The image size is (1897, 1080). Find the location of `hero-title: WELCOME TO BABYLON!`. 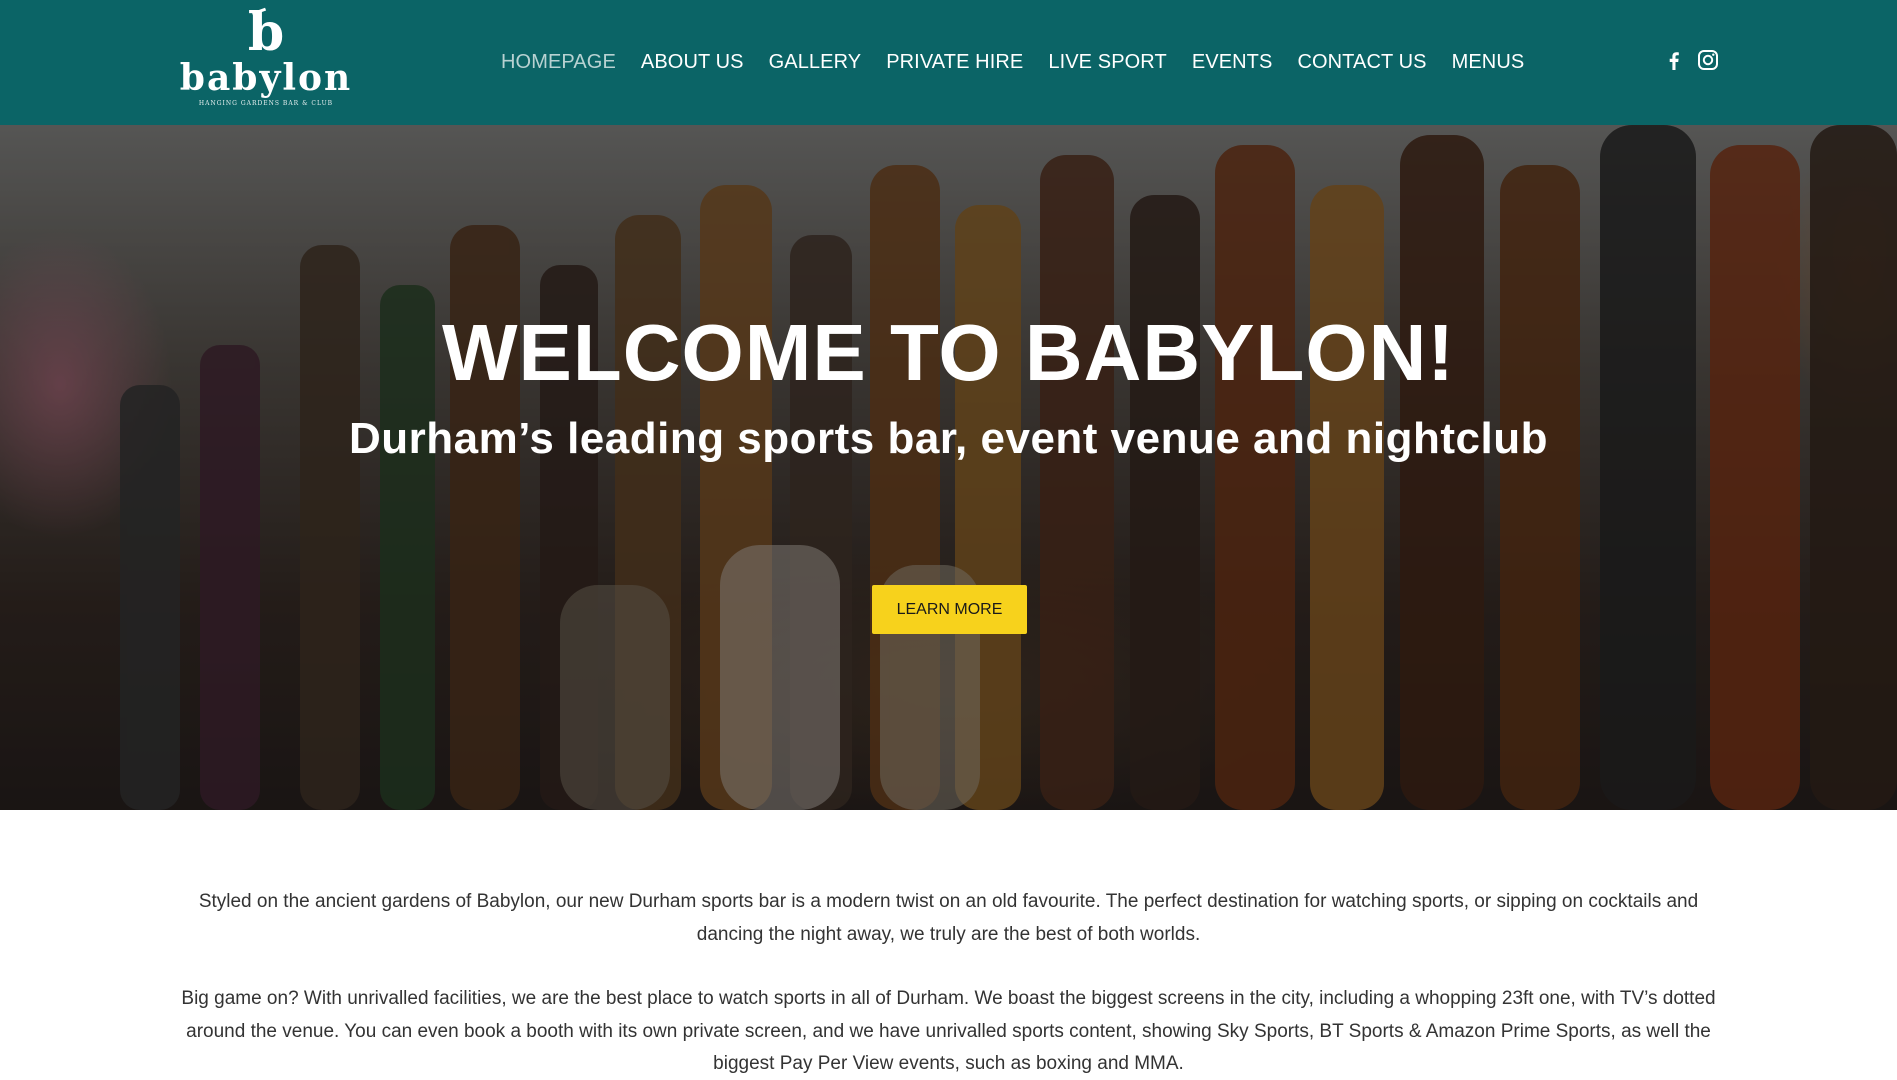

hero-title: WELCOME TO BABYLON! is located at coordinates (948, 352).